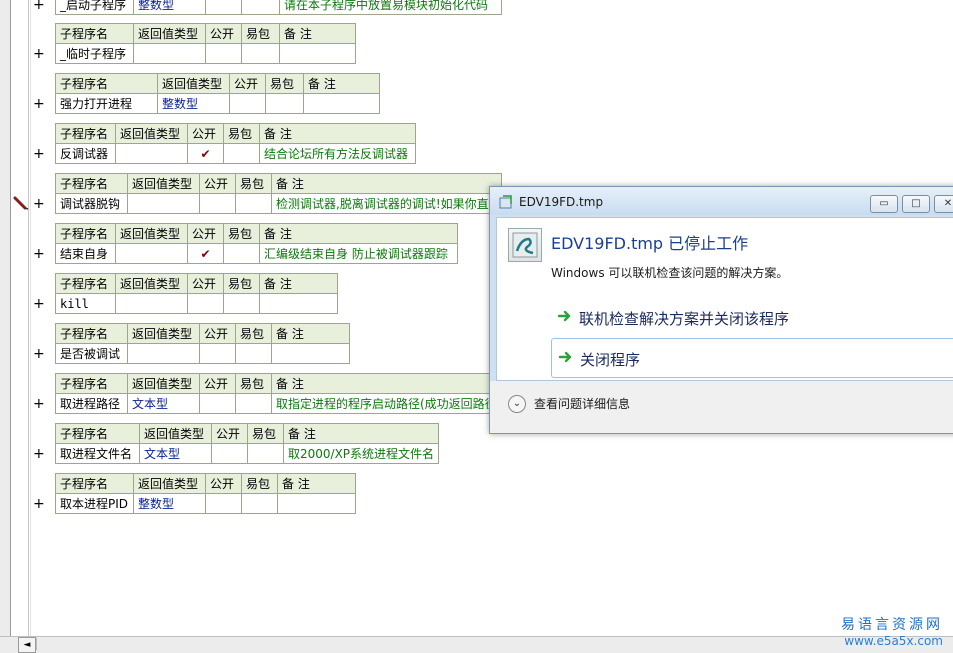  I want to click on sub-name: _临时子程序, so click(94, 53).